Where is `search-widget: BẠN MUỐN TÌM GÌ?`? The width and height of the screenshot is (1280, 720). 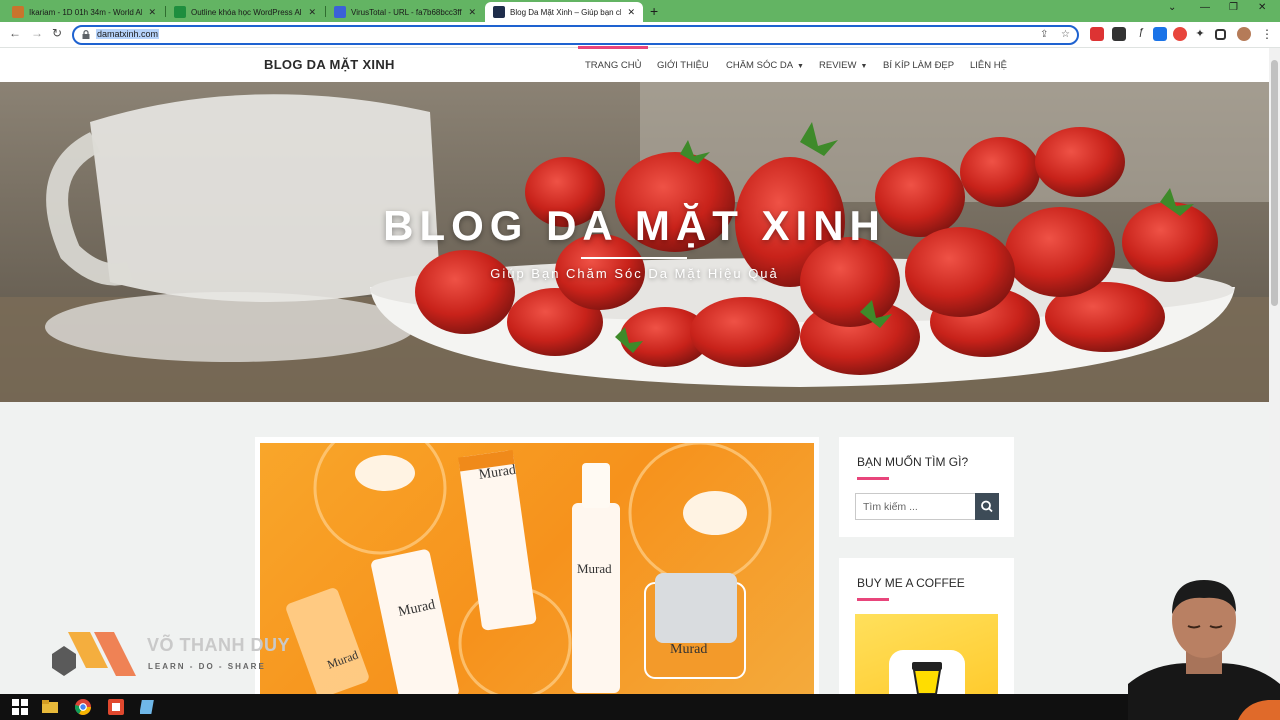
search-widget: BẠN MUỐN TÌM GÌ? is located at coordinates (926, 487).